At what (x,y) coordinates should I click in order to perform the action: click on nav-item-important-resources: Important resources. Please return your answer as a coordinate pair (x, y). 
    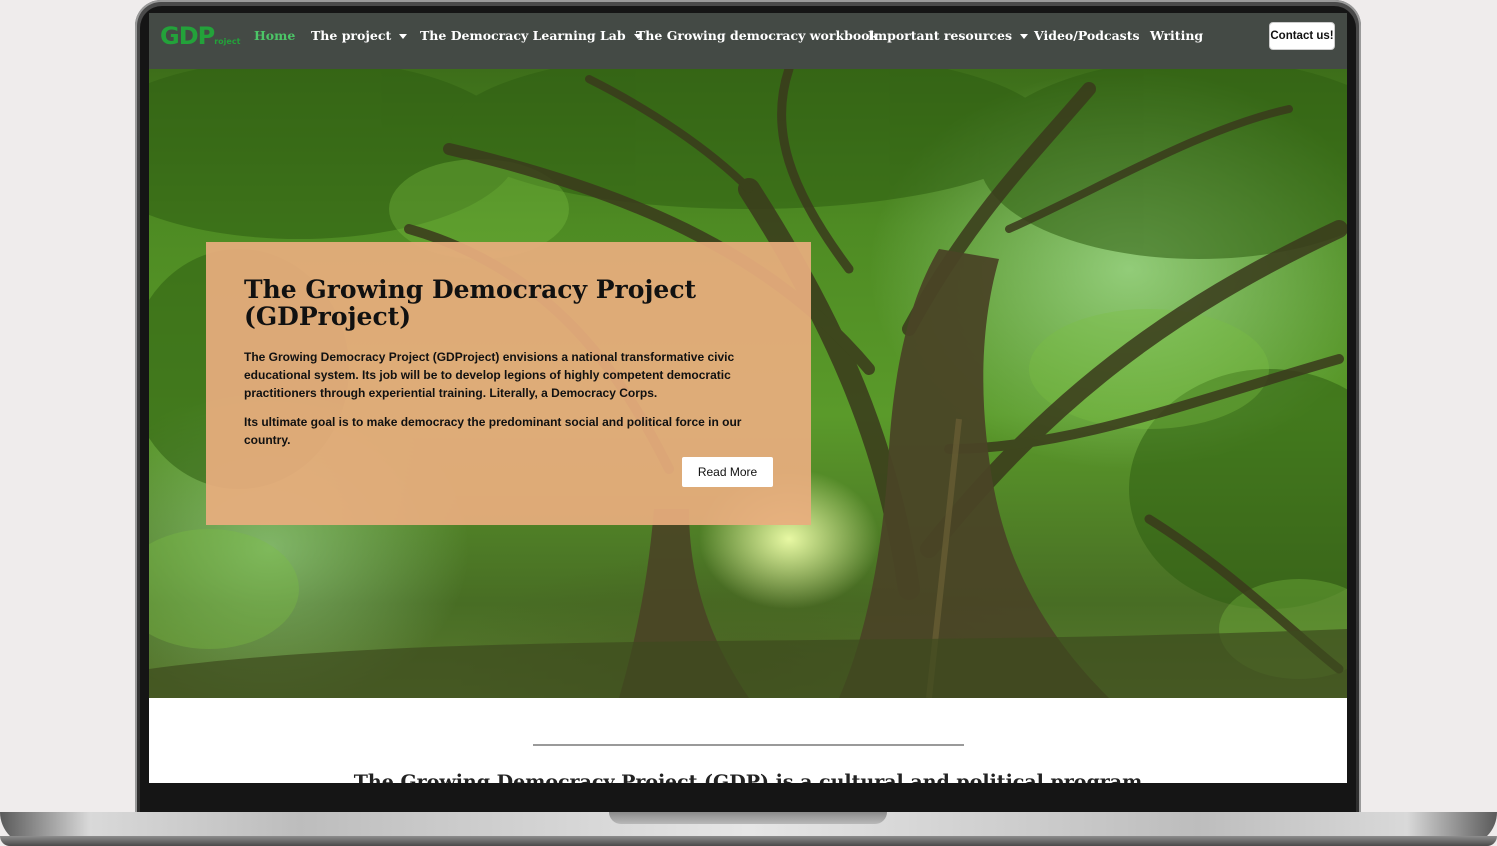
    Looking at the image, I should click on (948, 41).